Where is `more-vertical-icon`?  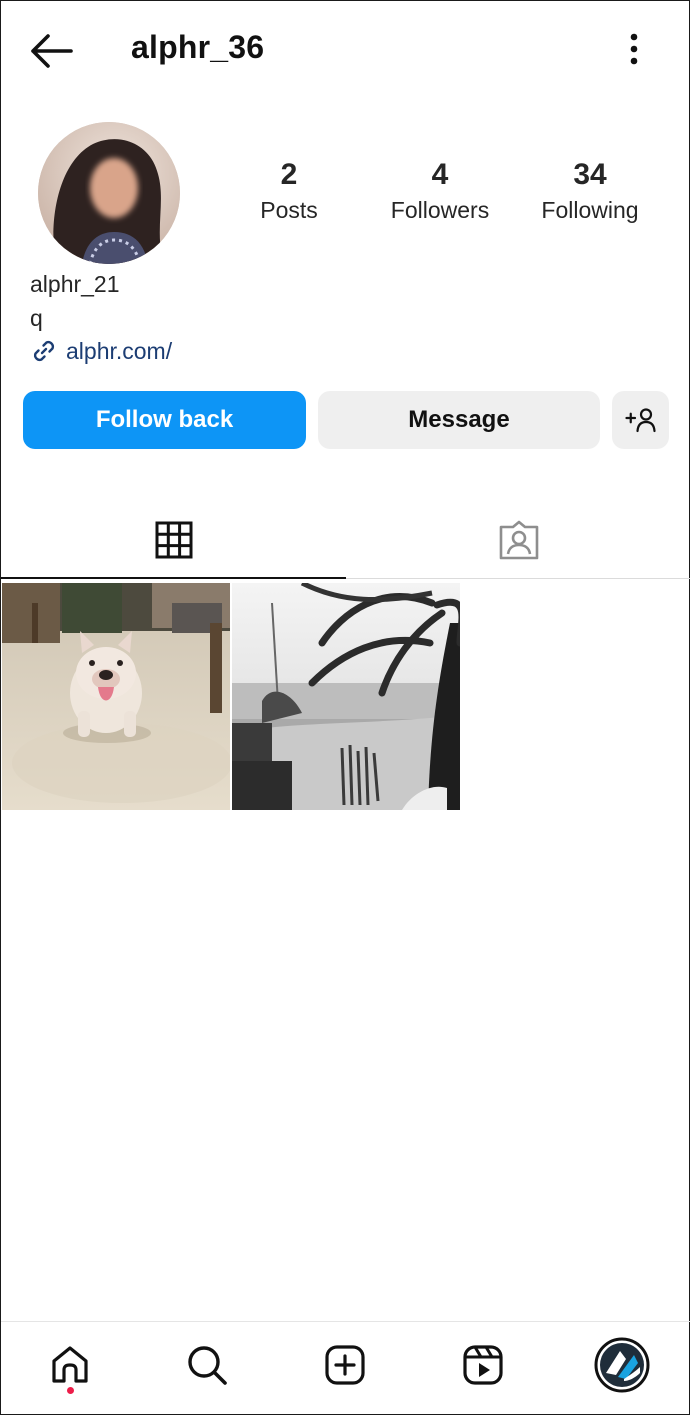
more-vertical-icon is located at coordinates (634, 49).